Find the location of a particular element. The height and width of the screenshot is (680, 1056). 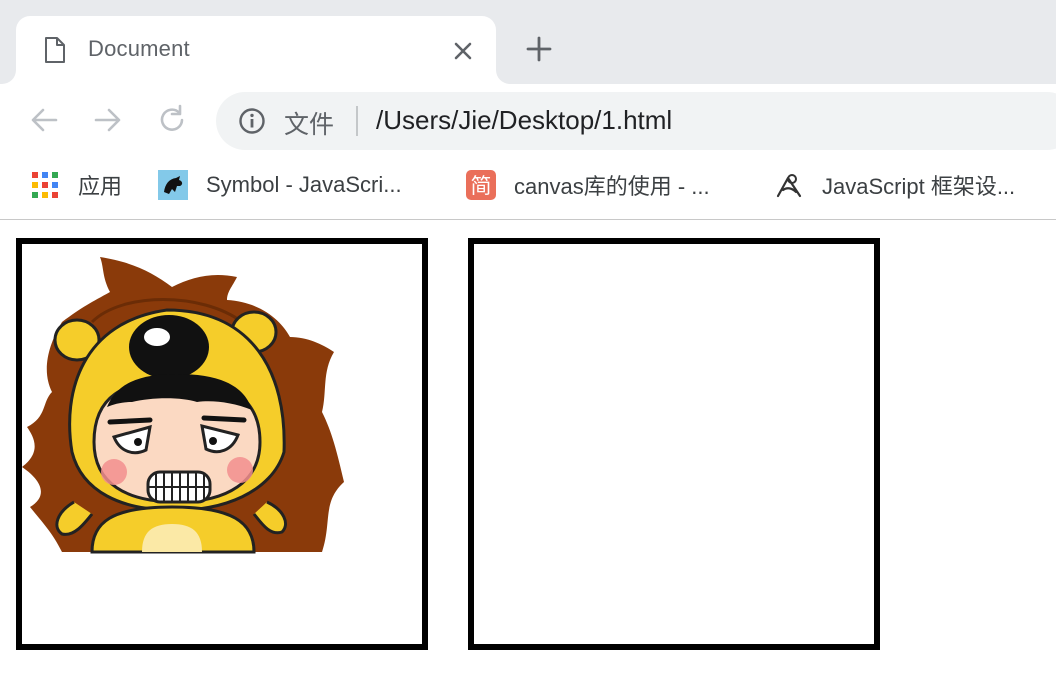

forward-arrow-icon is located at coordinates (108, 120).